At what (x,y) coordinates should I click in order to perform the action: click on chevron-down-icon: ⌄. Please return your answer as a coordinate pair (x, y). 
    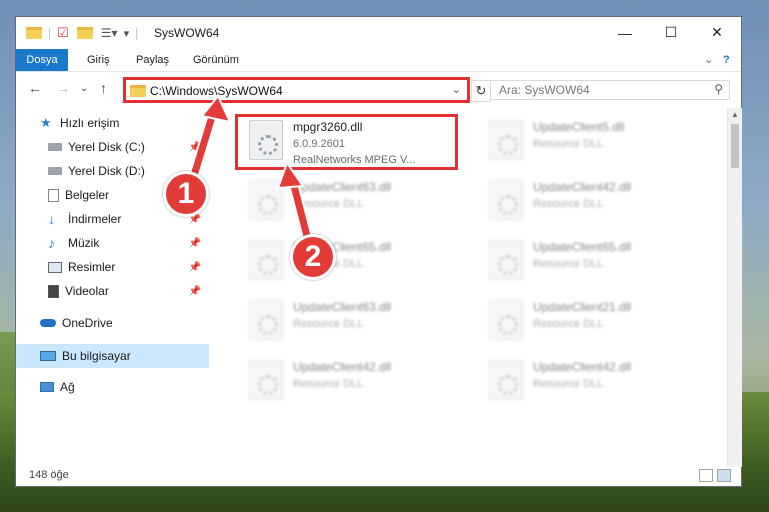
    Looking at the image, I should click on (456, 89).